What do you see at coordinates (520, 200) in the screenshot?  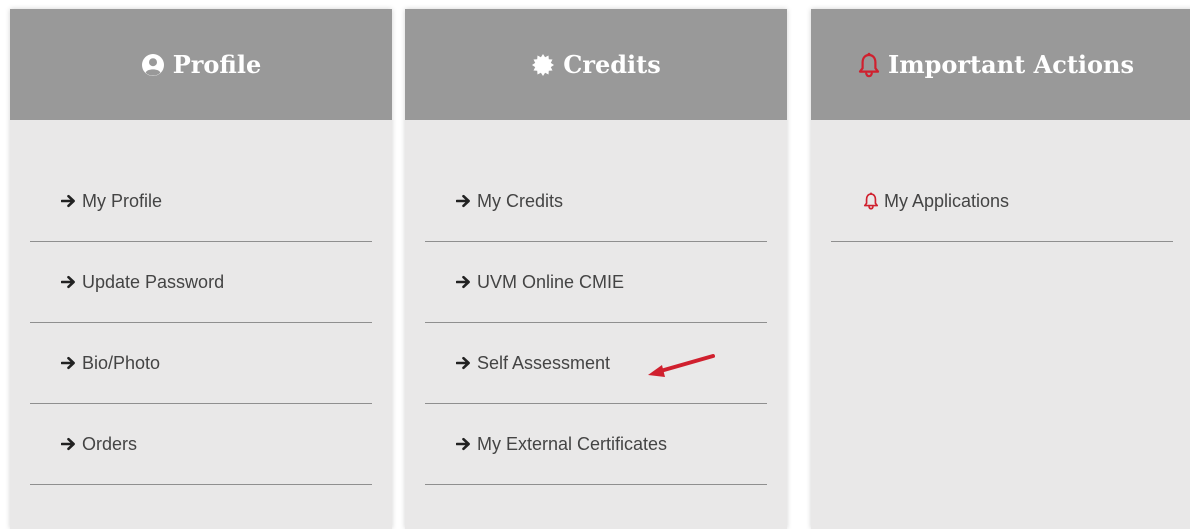 I see `menu-item-label: My Credits` at bounding box center [520, 200].